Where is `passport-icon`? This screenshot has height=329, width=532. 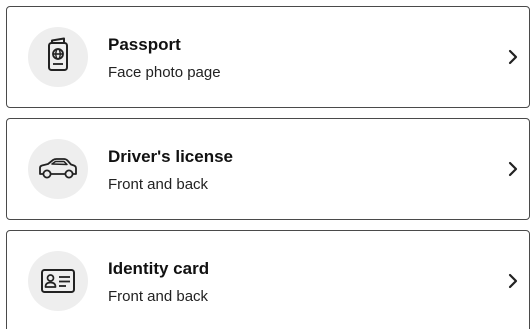
passport-icon is located at coordinates (58, 54).